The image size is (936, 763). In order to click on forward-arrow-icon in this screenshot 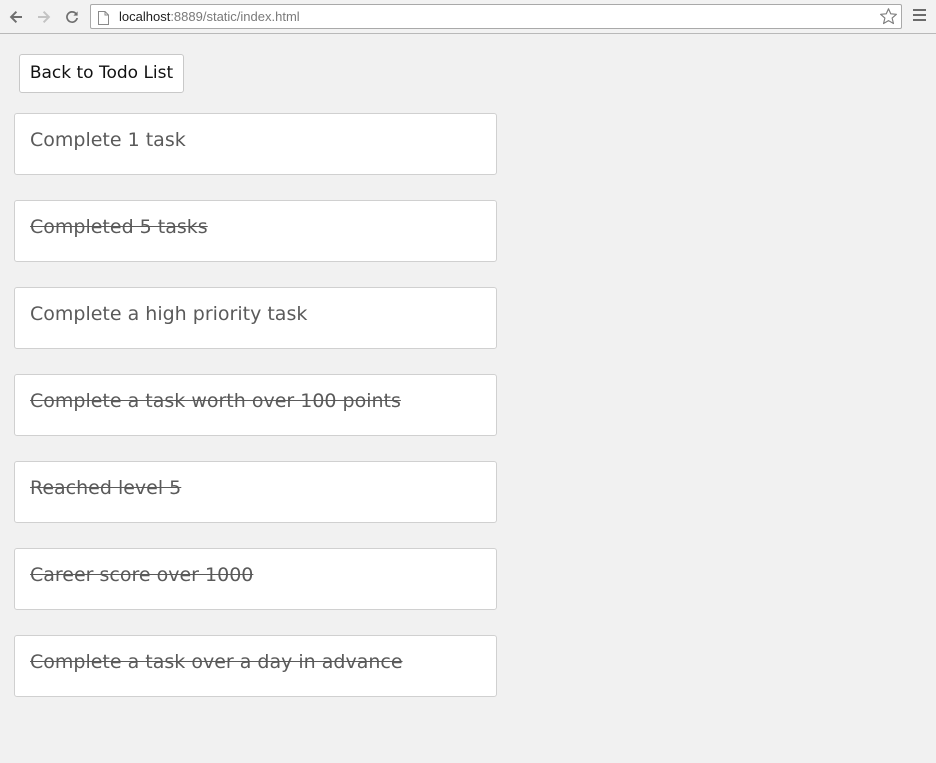, I will do `click(44, 17)`.